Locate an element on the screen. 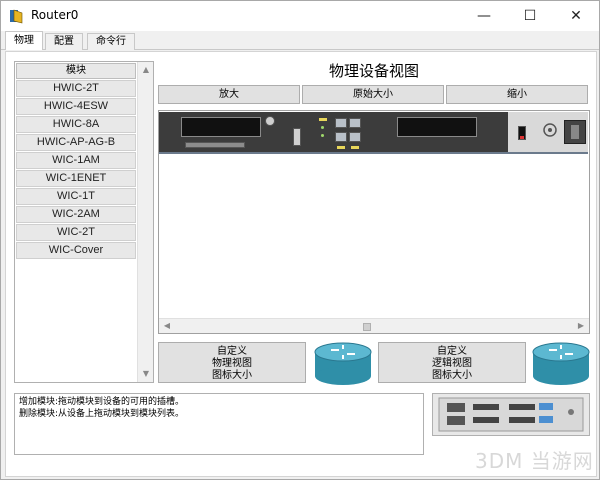 The width and height of the screenshot is (600, 480). minimize-button: — is located at coordinates (484, 16).